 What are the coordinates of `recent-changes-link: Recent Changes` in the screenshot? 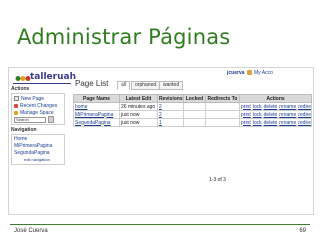 It's located at (38, 105).